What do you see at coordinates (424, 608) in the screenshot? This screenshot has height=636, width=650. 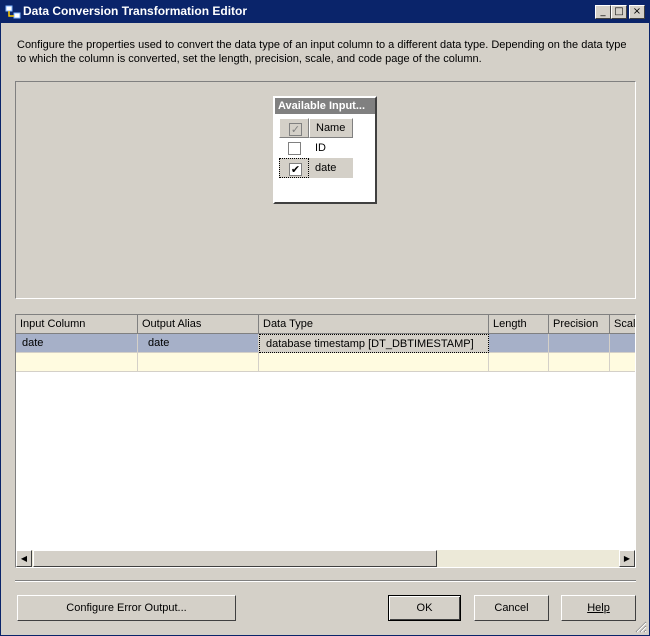 I see `ok-button: OK` at bounding box center [424, 608].